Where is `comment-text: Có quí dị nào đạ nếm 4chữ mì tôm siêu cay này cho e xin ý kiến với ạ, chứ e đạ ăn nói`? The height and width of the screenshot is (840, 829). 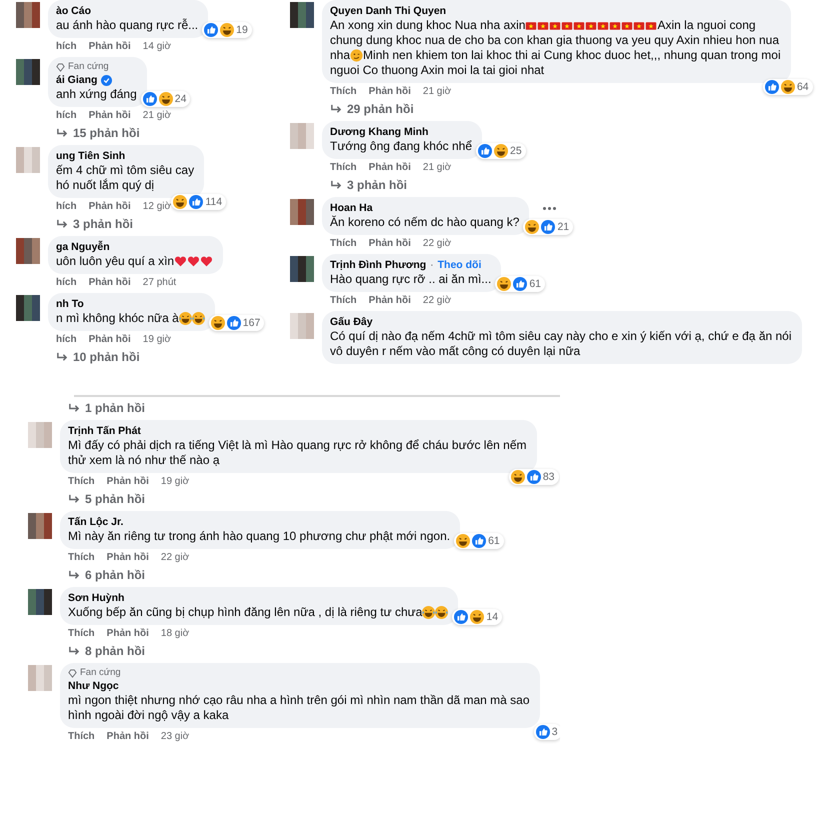 comment-text: Có quí dị nào đạ nếm 4chữ mì tôm siêu cay này cho e xin ý kiến với ạ, chứ e đạ ăn nói is located at coordinates (561, 336).